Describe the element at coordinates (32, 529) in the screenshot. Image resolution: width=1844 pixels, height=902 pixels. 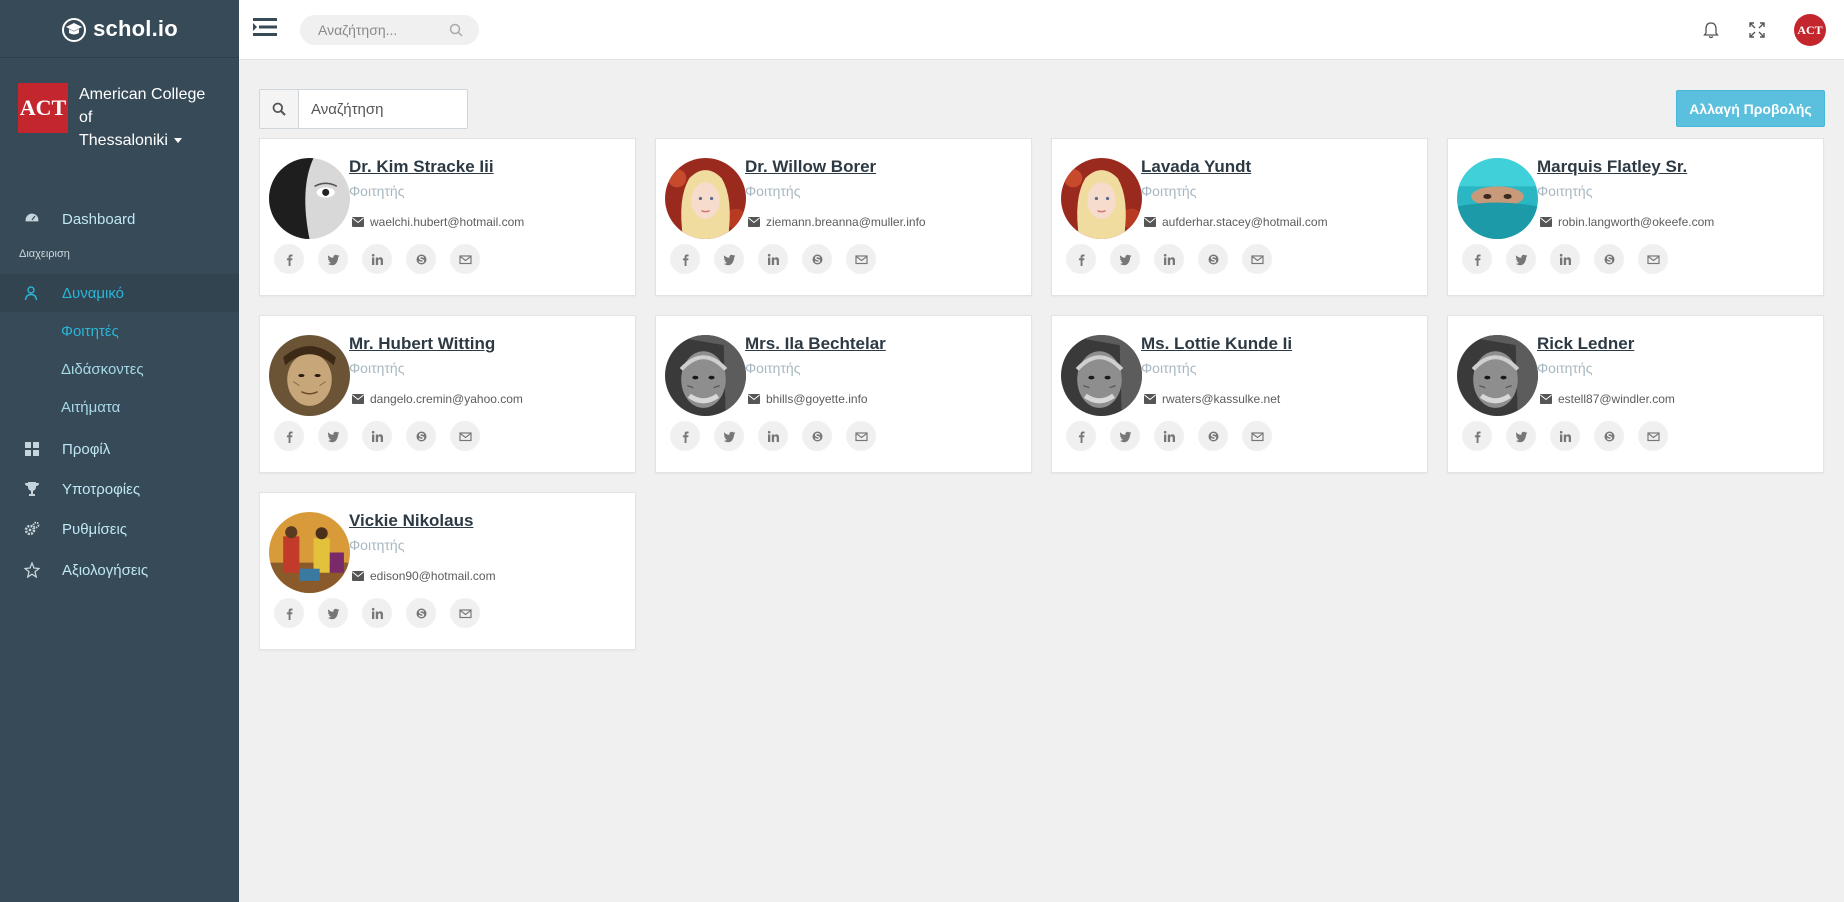
I see `gears-icon` at that location.